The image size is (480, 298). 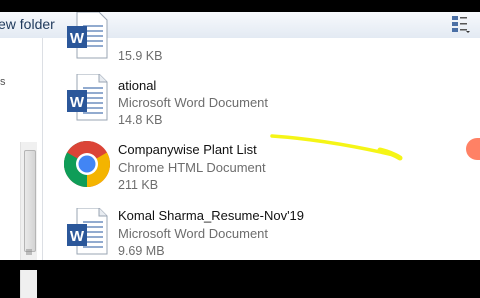 What do you see at coordinates (240, 265) in the screenshot?
I see `screen-bottom-border` at bounding box center [240, 265].